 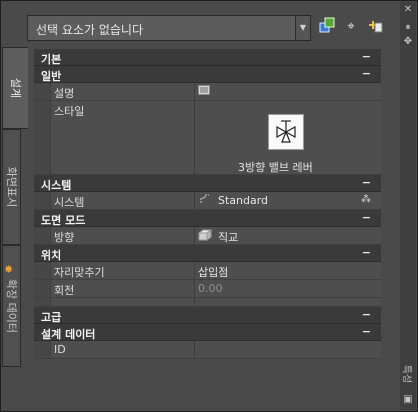 What do you see at coordinates (169, 28) in the screenshot?
I see `selection-dropdown: 선택 요소가 없습니다 ▼` at bounding box center [169, 28].